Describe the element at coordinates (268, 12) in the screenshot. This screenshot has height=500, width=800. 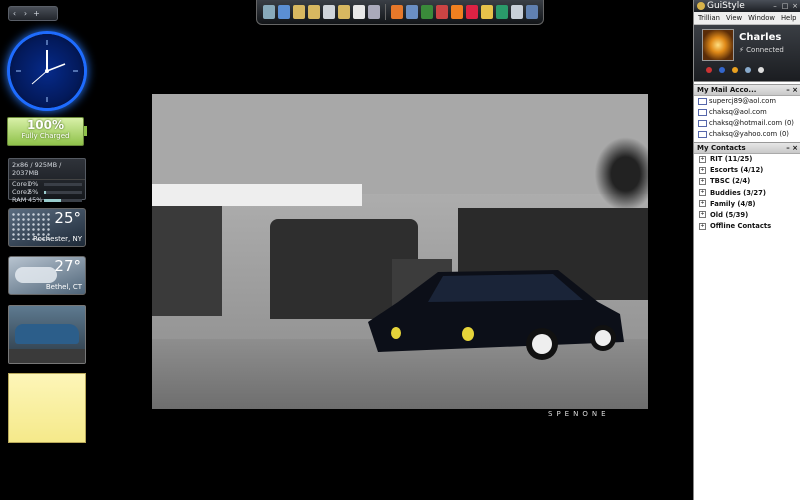
I see `computer-icon` at that location.